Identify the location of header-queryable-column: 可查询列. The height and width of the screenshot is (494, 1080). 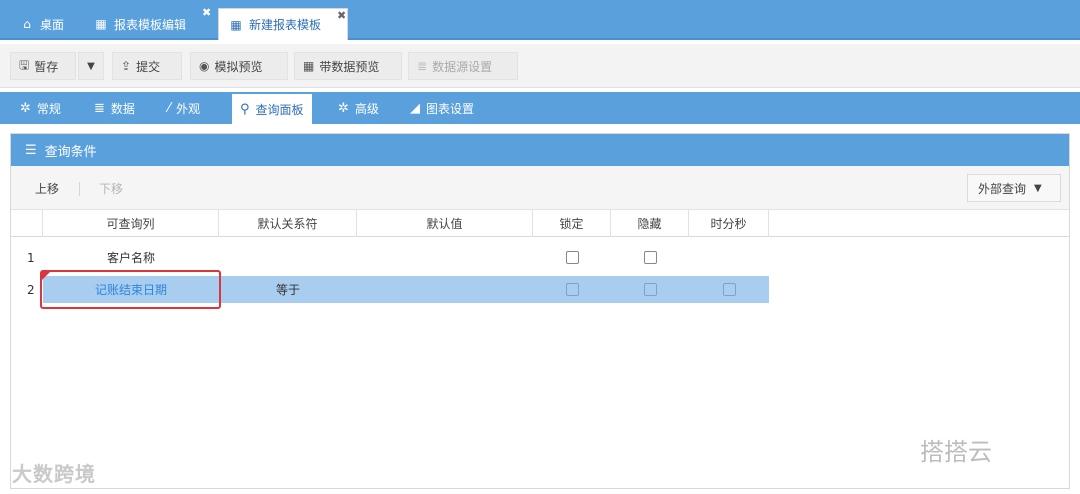
(131, 223).